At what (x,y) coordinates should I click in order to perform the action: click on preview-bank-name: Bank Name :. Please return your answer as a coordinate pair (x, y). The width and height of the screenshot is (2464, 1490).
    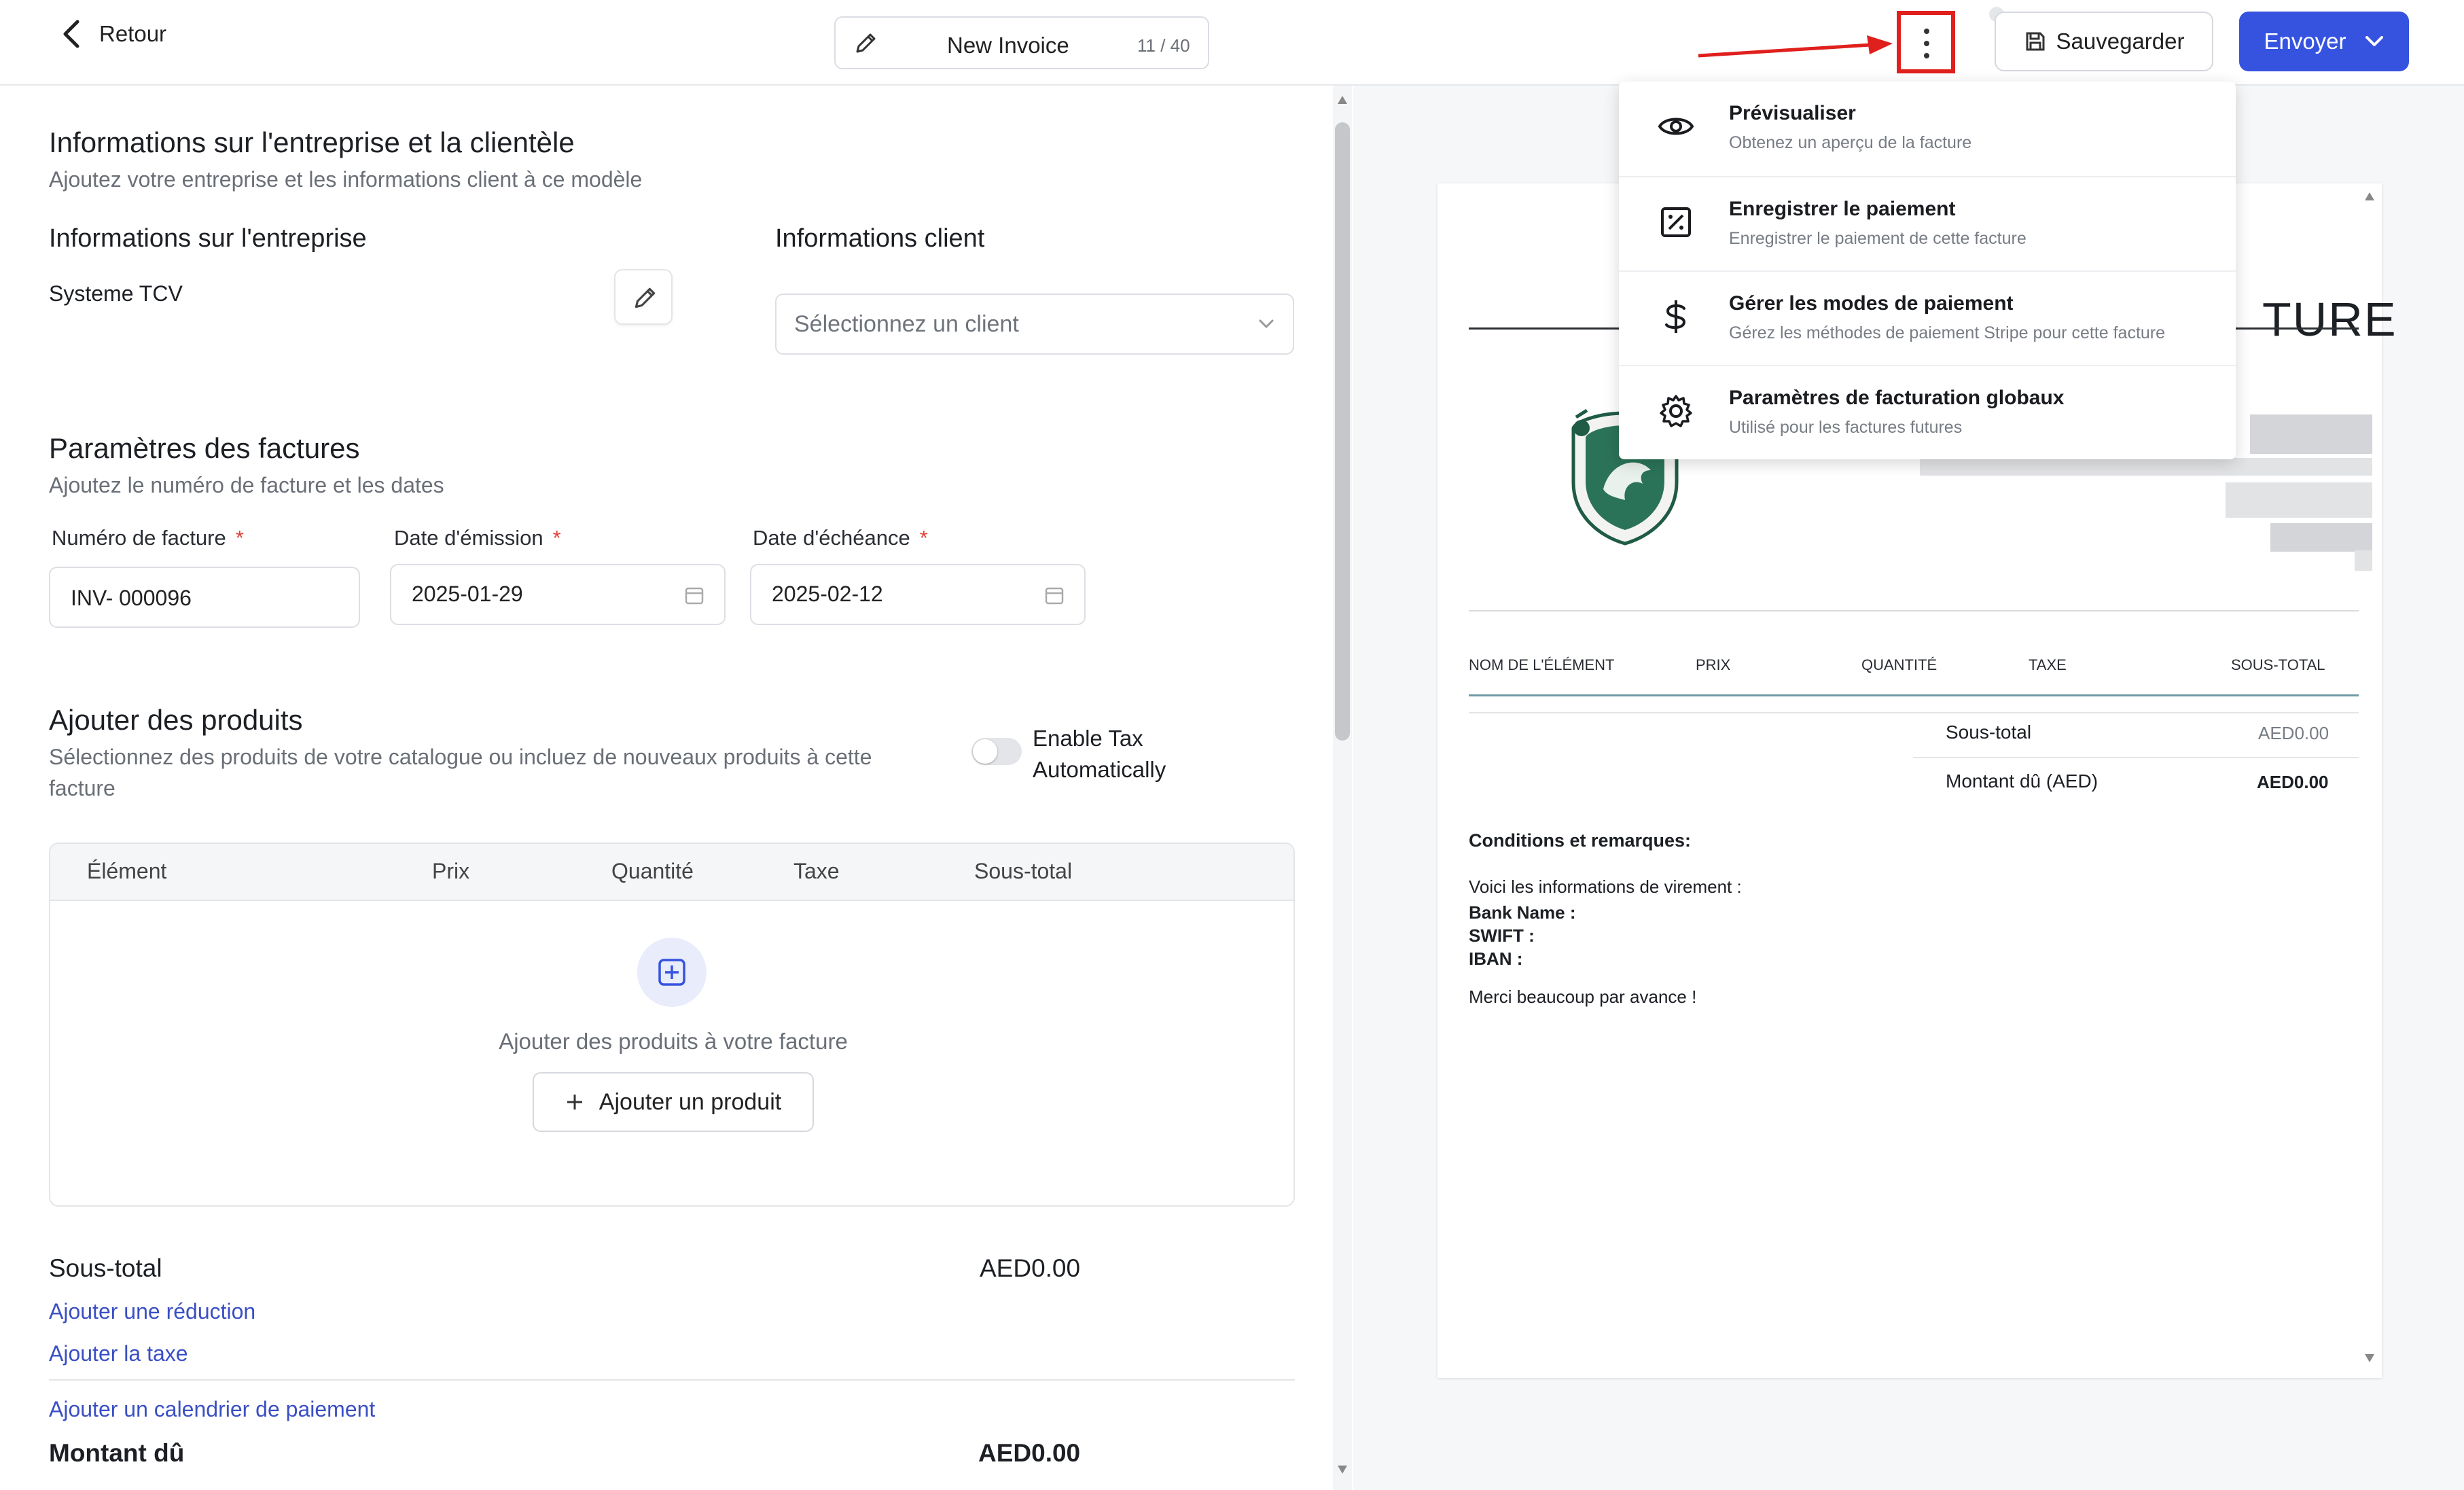
    Looking at the image, I should click on (1522, 912).